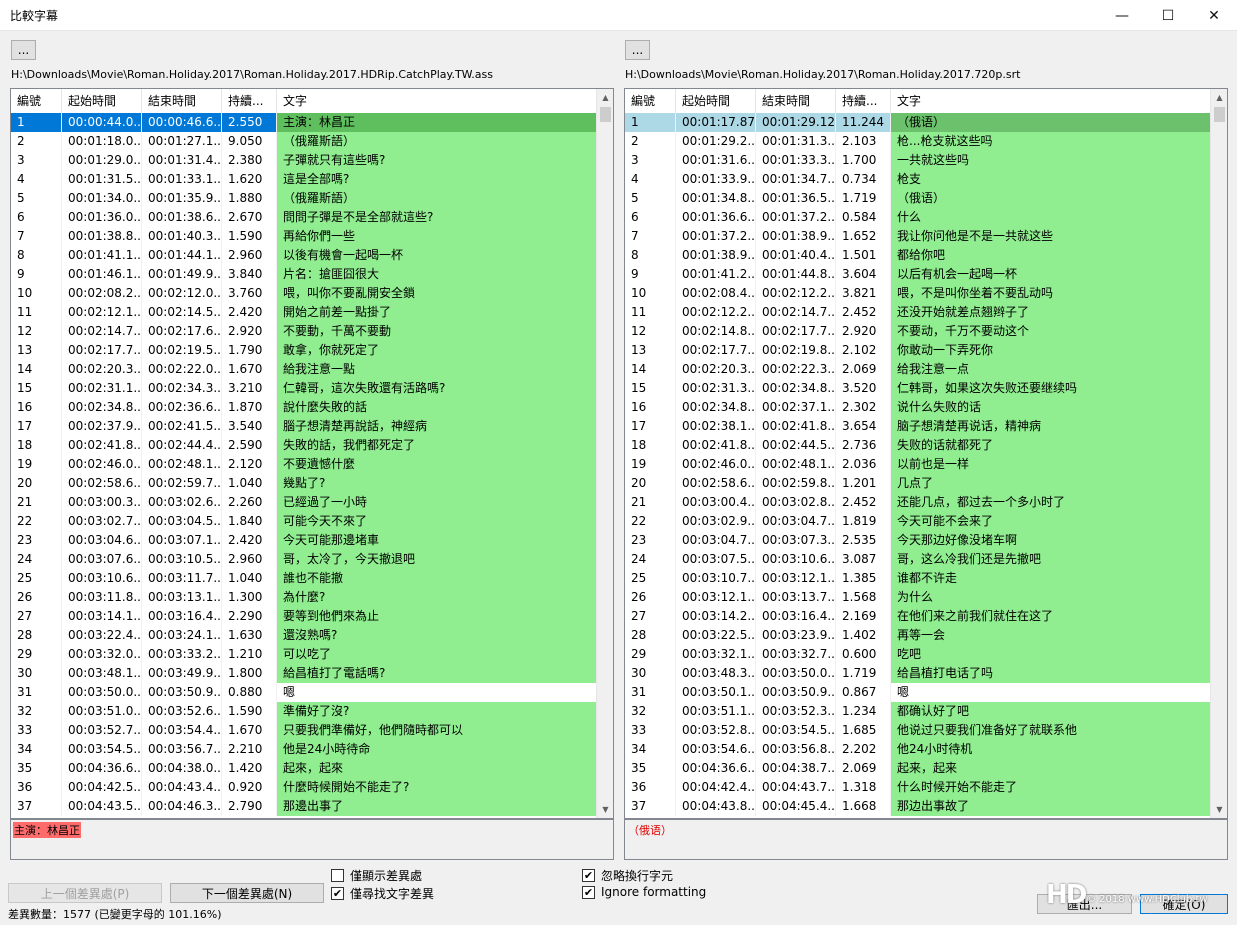 This screenshot has width=1237, height=925. Describe the element at coordinates (918, 122) in the screenshot. I see `table-row: 1 00:01:17.878 00:01:29.122 11.244 （俄语）` at that location.